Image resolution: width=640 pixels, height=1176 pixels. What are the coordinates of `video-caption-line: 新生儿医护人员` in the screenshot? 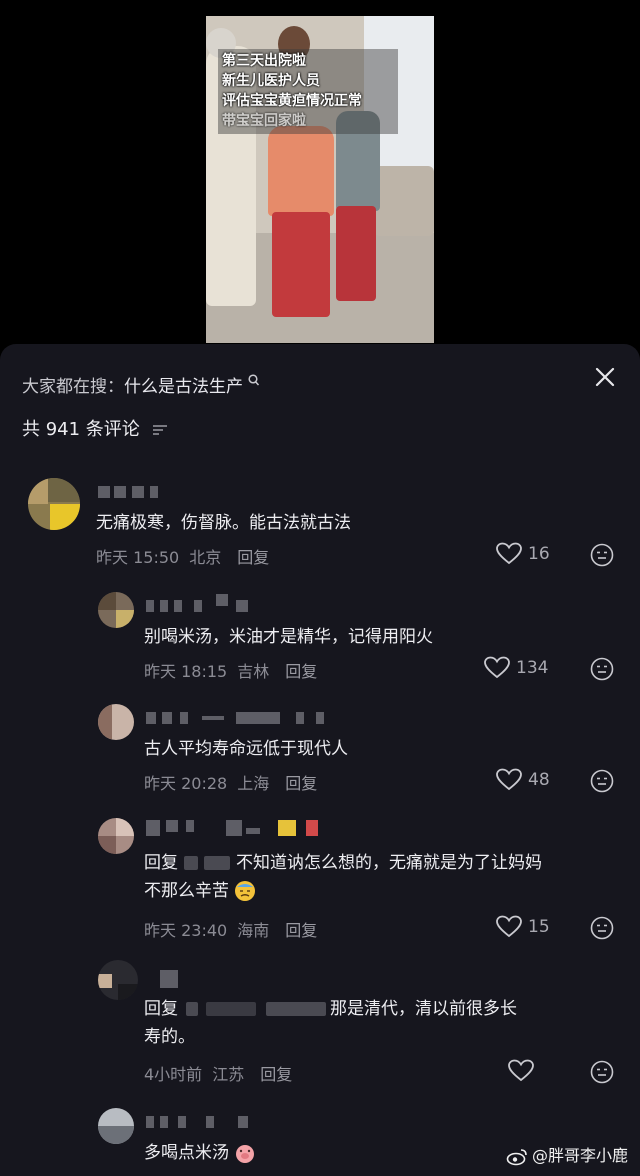 It's located at (271, 81).